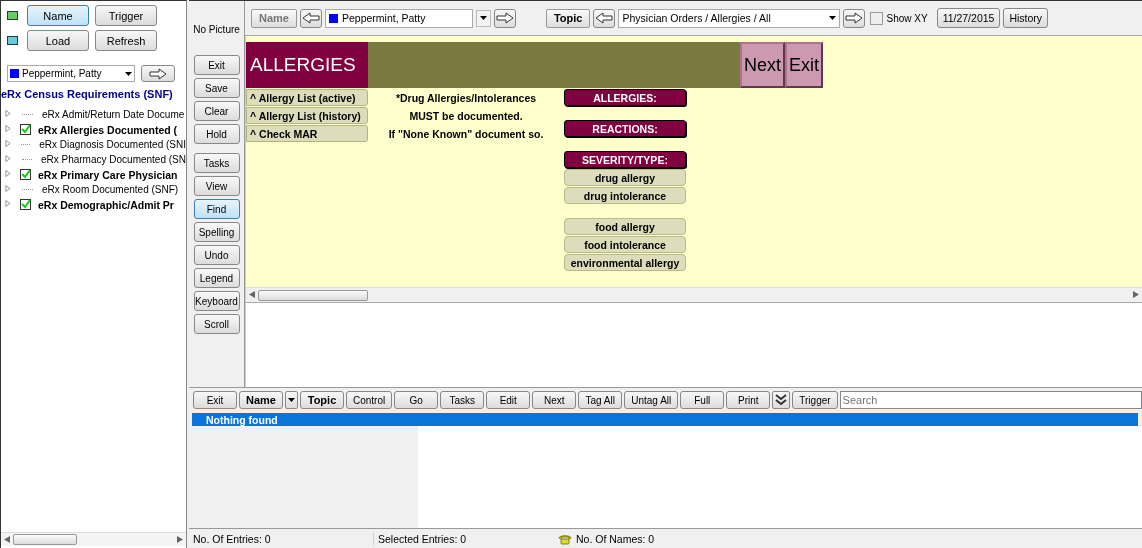 The image size is (1142, 548). What do you see at coordinates (216, 111) in the screenshot?
I see `side-button: Clear` at bounding box center [216, 111].